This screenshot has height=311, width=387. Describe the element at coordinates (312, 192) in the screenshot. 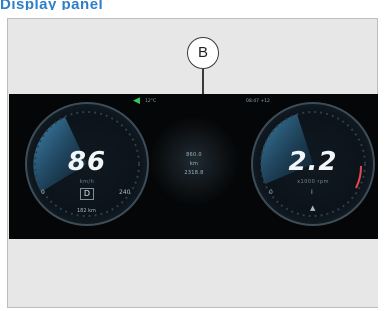

I see `rpm-mid-label: I` at that location.